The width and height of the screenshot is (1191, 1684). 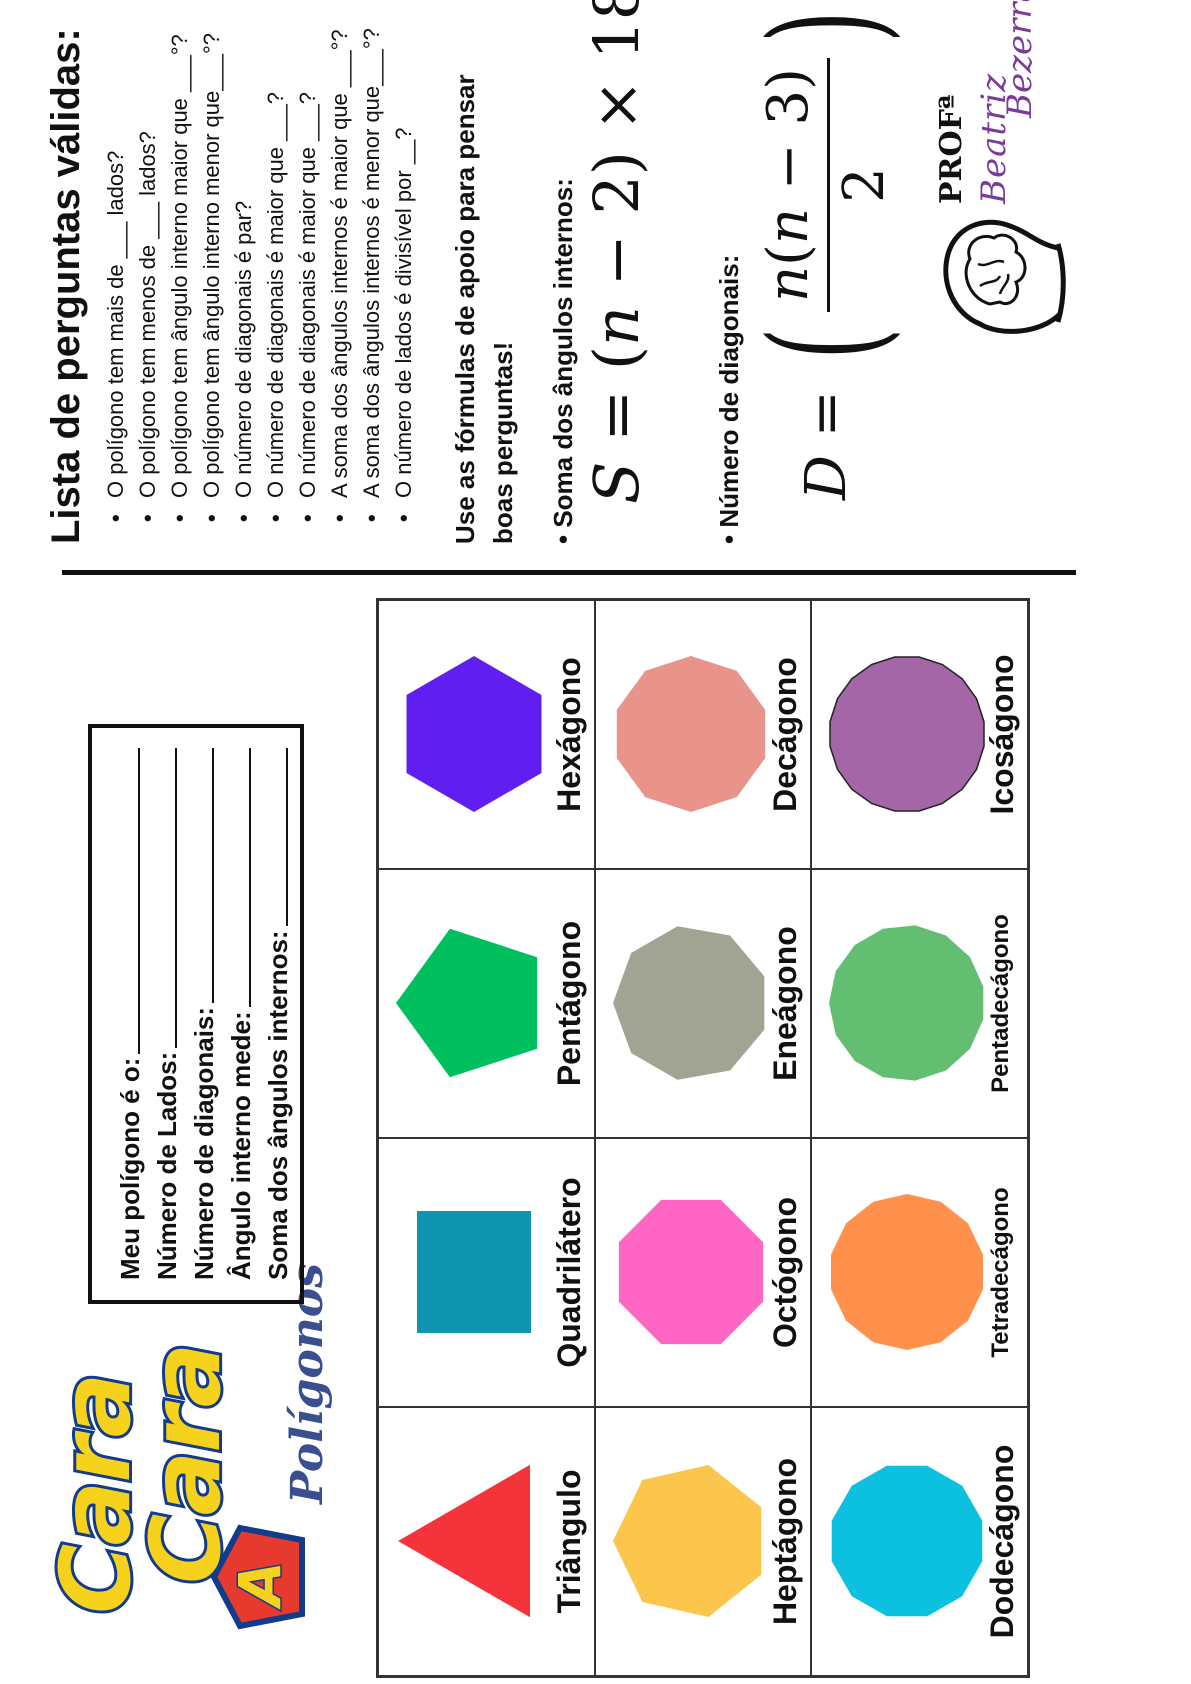 I want to click on polygon-card: Tetradecágono, so click(x=919, y=1272).